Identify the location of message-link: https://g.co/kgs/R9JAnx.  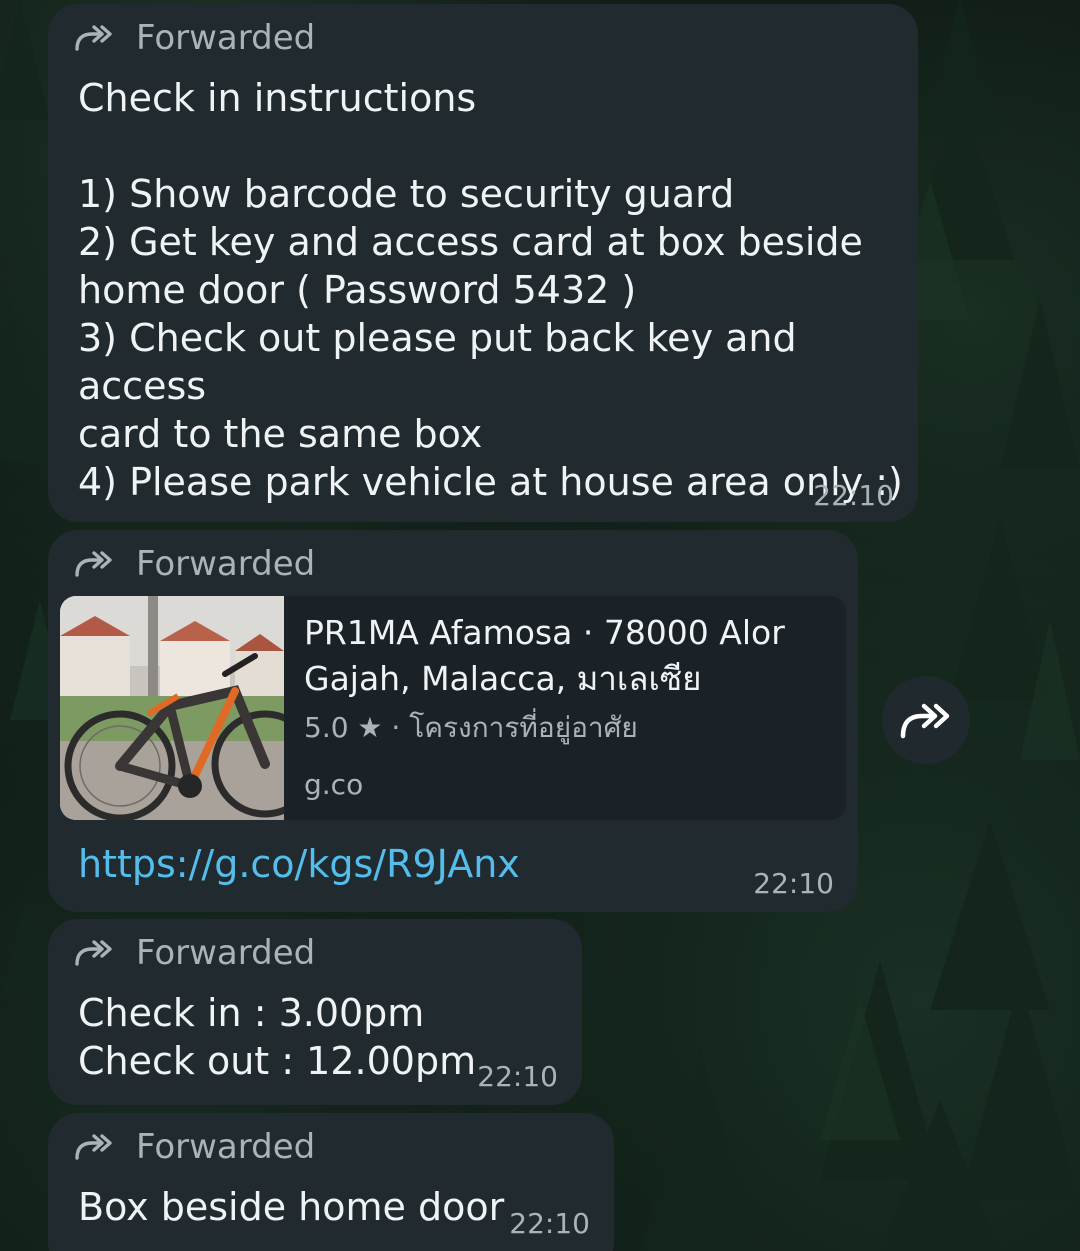
(299, 864).